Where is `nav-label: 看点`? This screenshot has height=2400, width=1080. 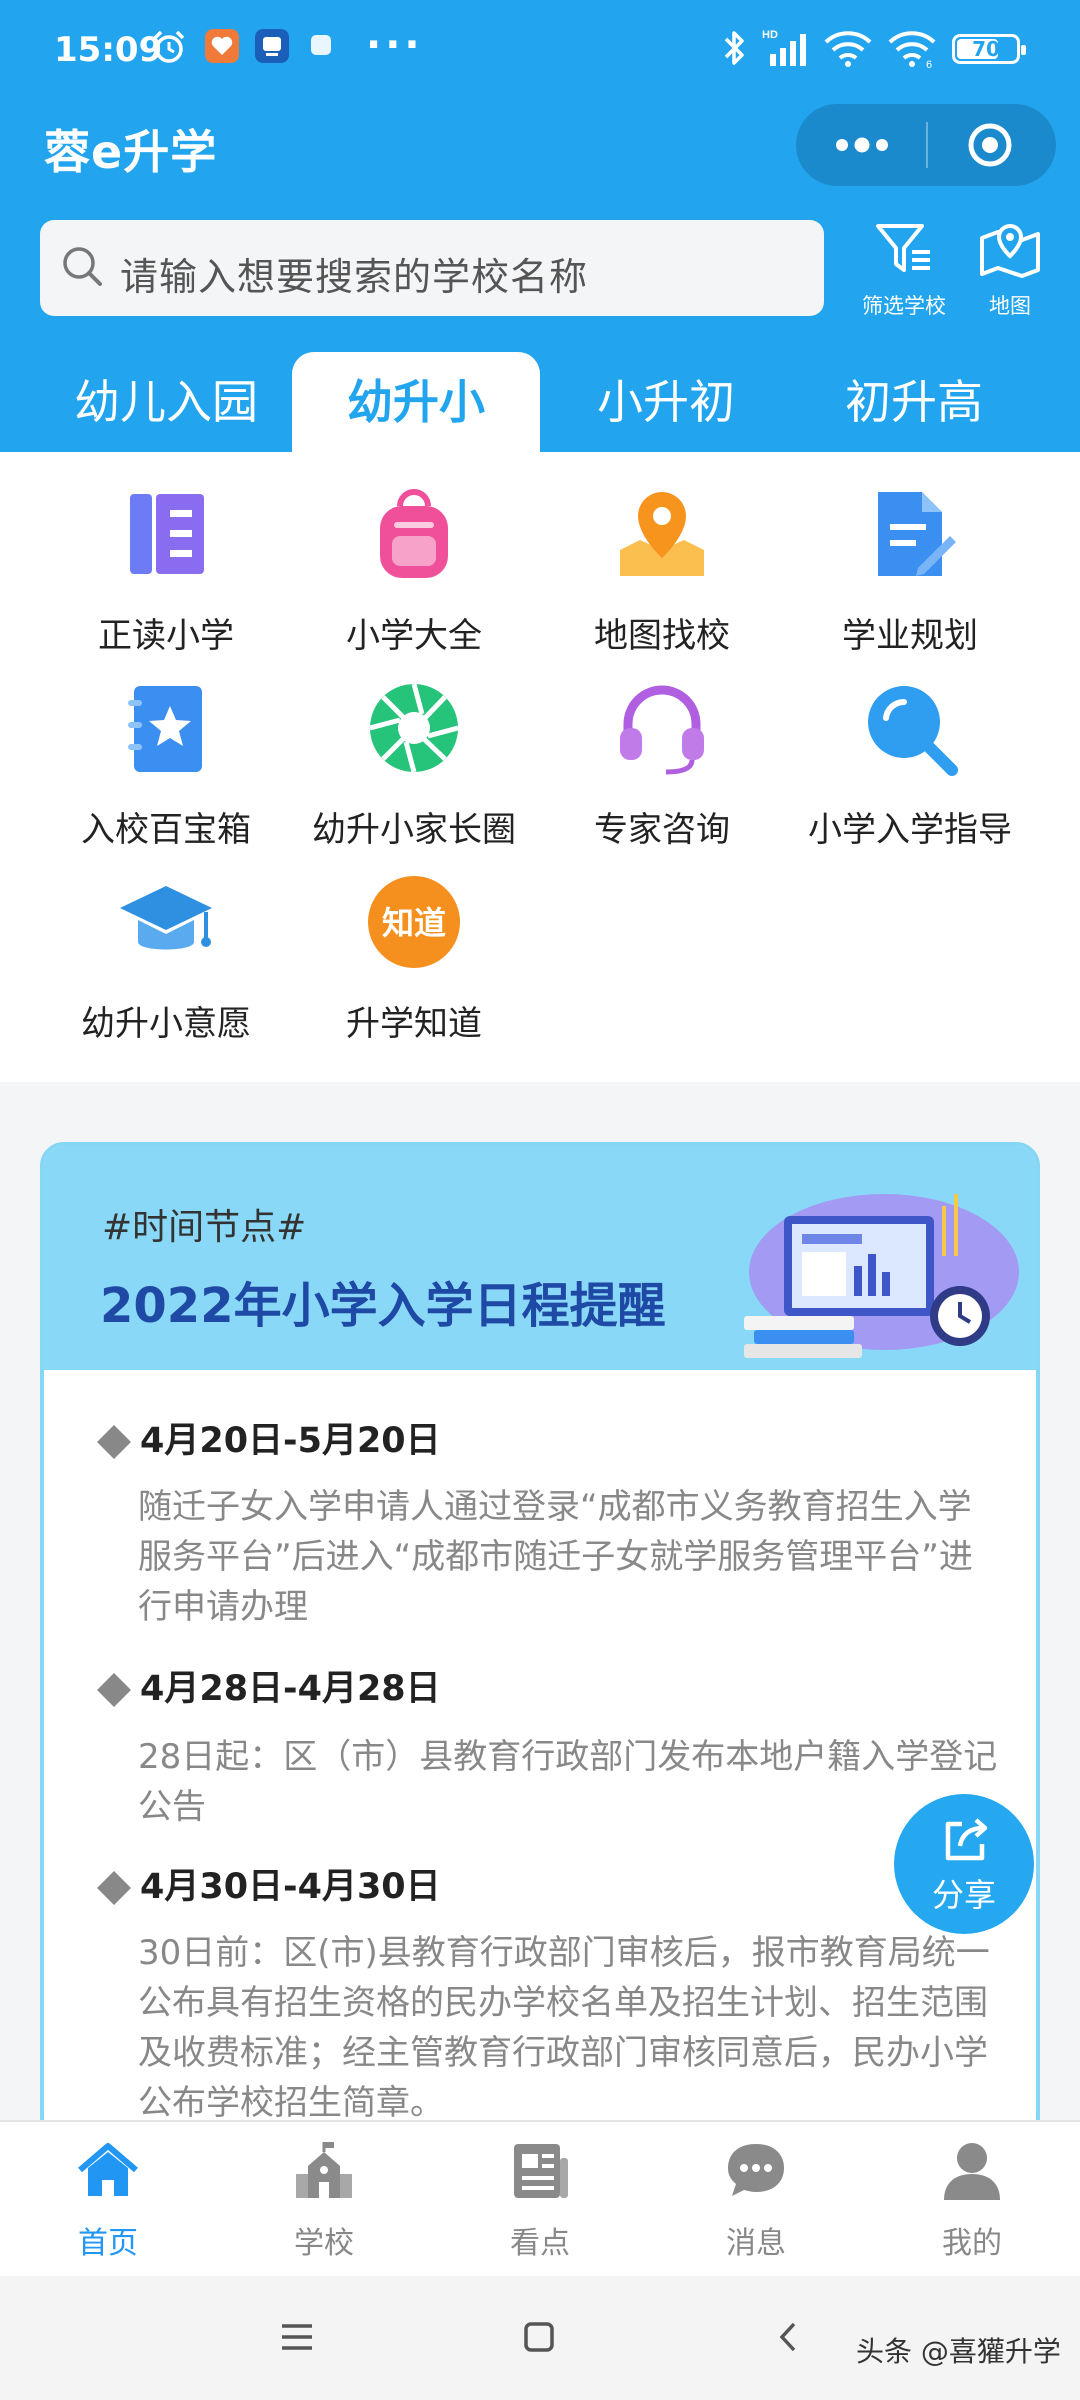
nav-label: 看点 is located at coordinates (540, 2243).